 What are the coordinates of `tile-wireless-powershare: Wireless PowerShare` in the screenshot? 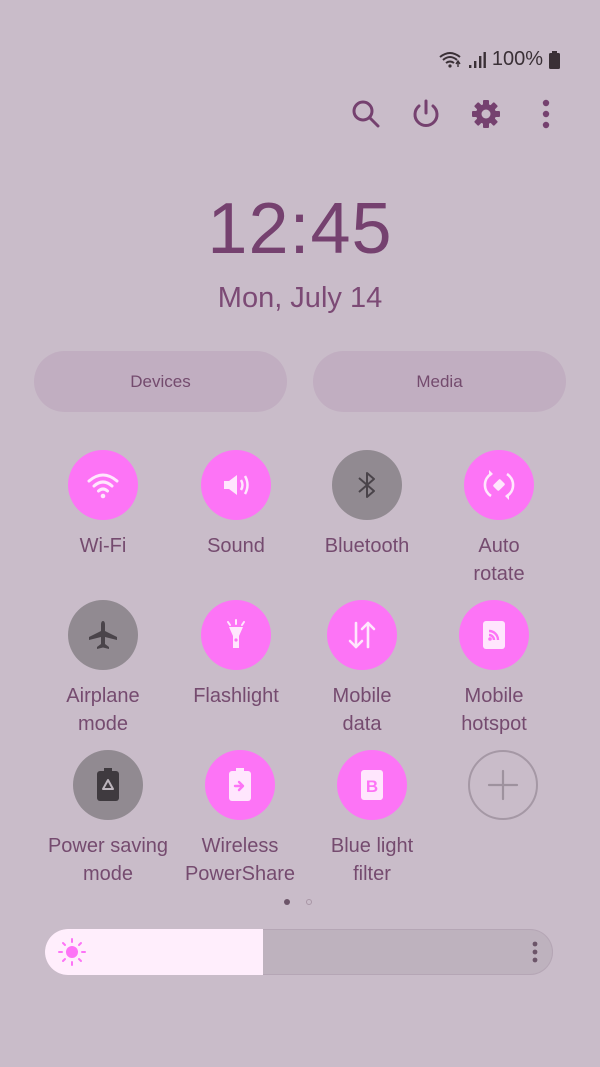 It's located at (240, 819).